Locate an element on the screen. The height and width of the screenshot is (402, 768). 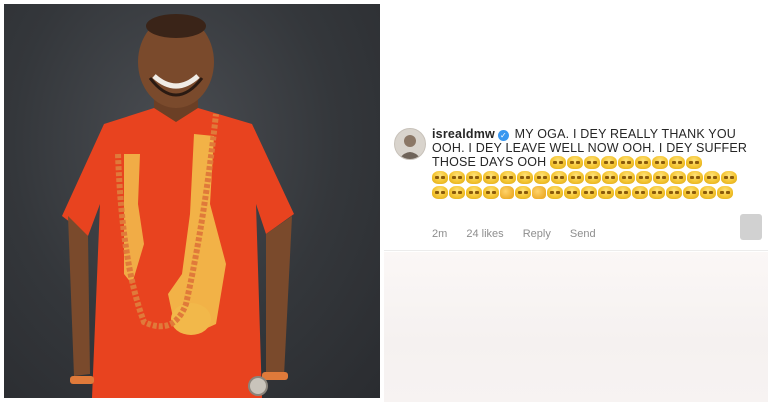
like-count: 24 likes is located at coordinates (484, 234).